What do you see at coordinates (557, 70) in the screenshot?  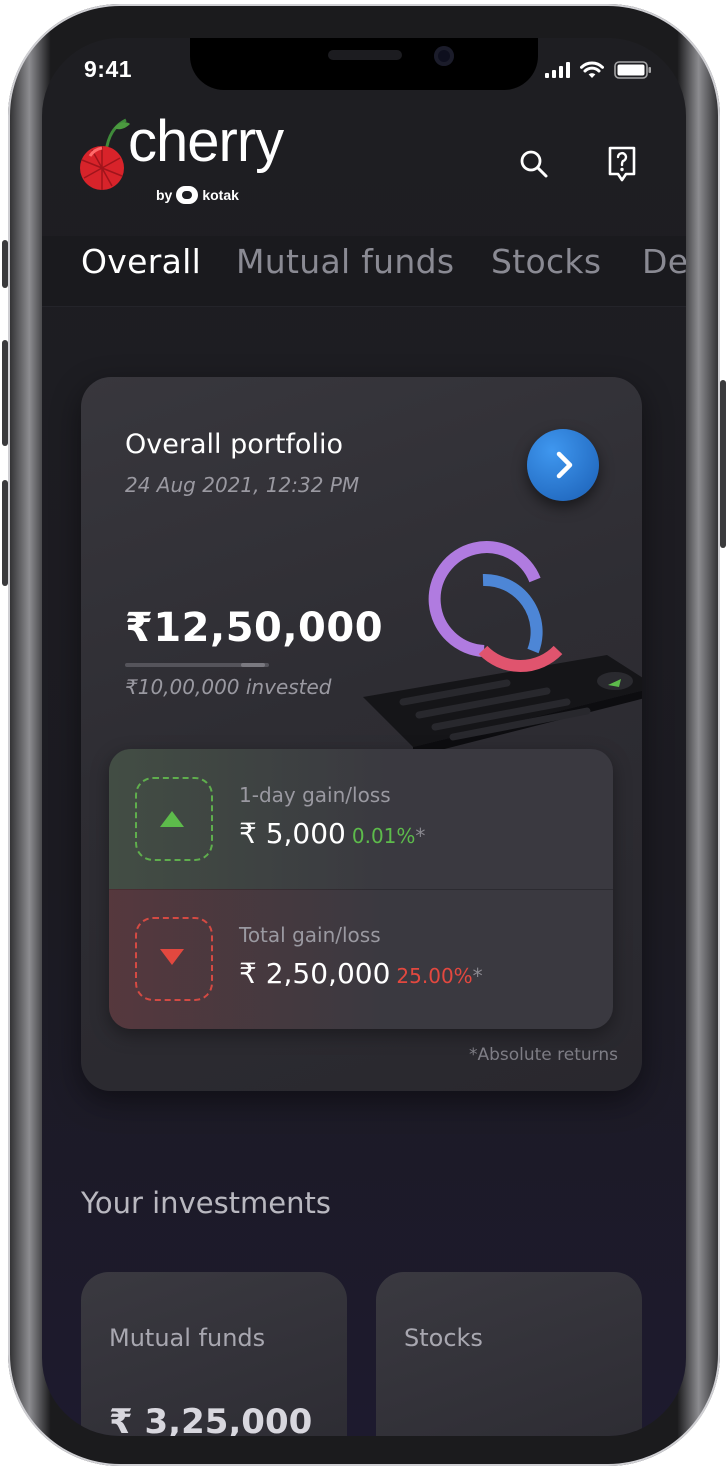 I see `cellular-signal-icon` at bounding box center [557, 70].